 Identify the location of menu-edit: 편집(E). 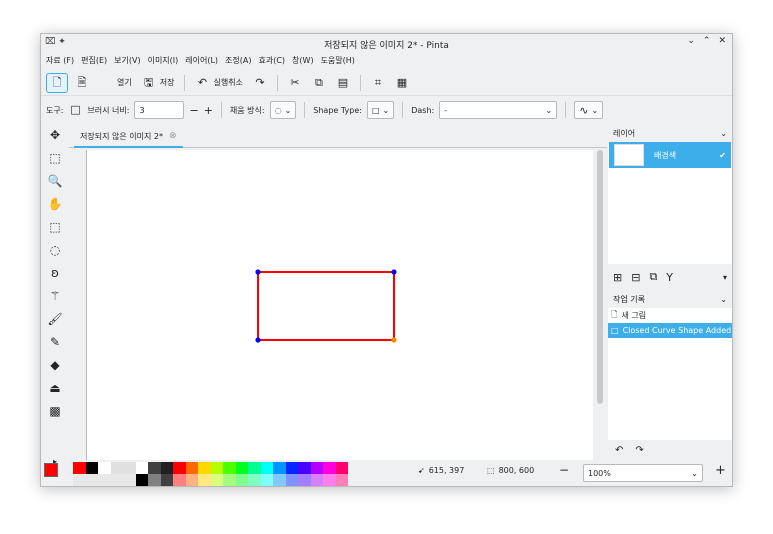
(94, 60).